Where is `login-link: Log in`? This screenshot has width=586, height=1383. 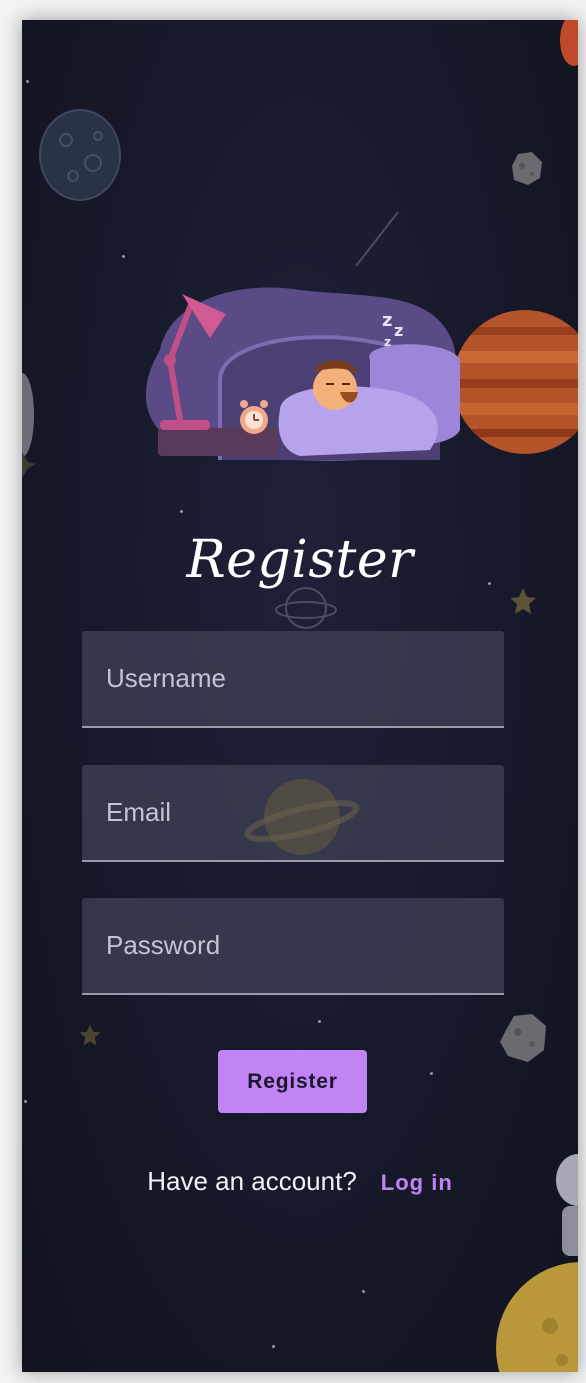 login-link: Log in is located at coordinates (417, 1182).